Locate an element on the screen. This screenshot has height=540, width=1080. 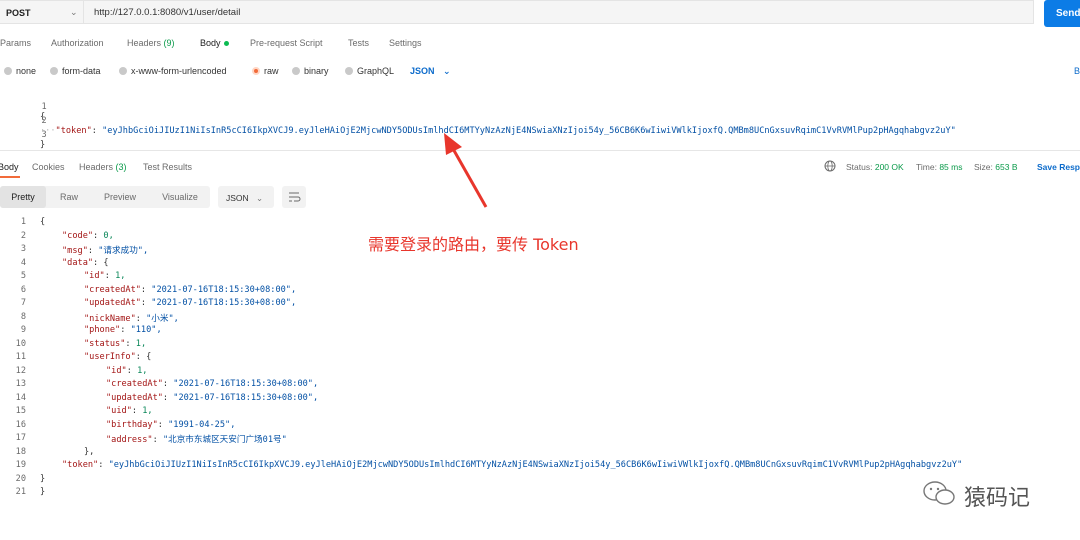
view-visualize-button: Visualize is located at coordinates (180, 197).